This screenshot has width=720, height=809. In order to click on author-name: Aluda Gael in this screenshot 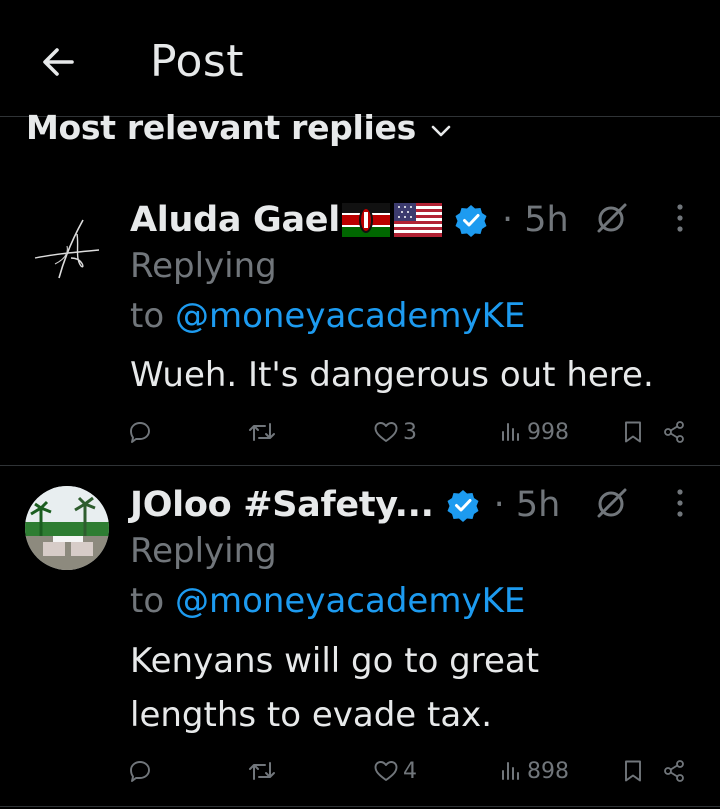, I will do `click(235, 220)`.